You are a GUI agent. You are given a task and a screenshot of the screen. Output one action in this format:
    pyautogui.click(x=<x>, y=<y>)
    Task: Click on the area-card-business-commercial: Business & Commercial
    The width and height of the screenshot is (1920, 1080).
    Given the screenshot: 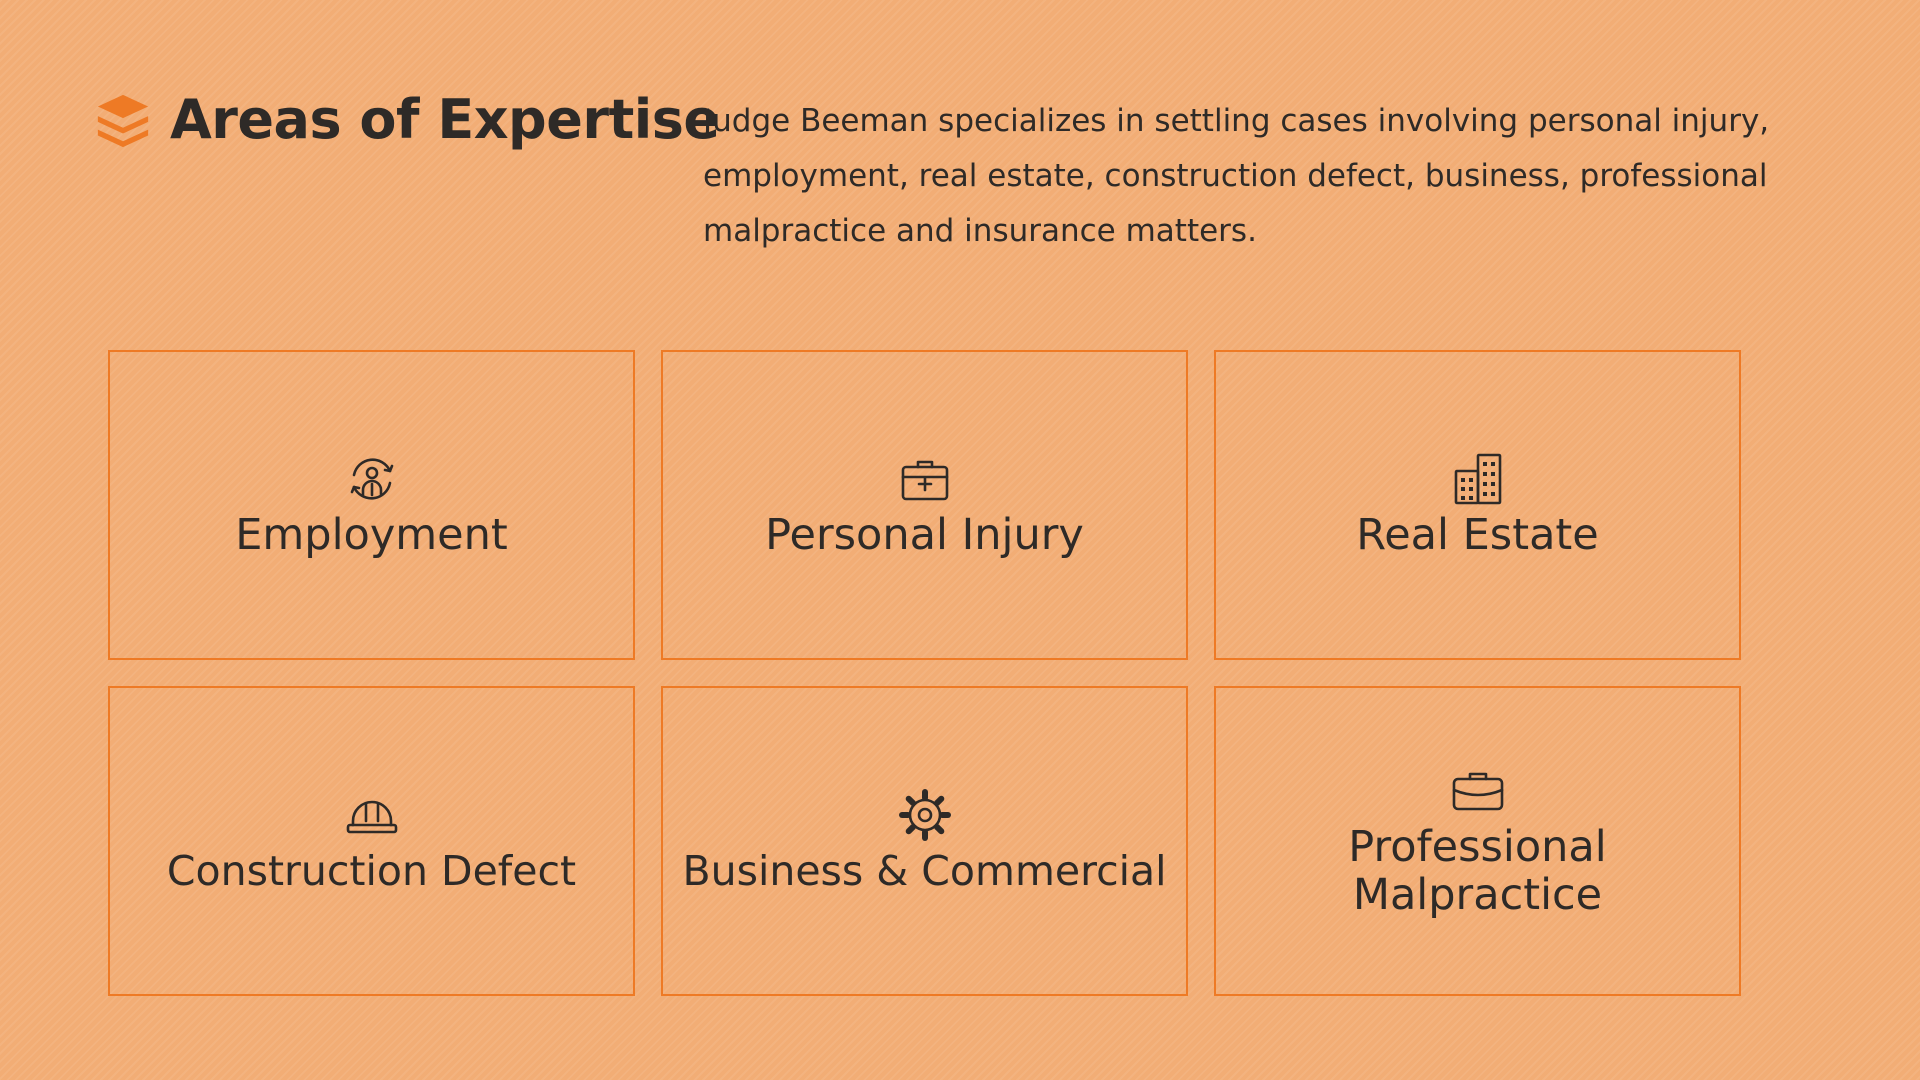 What is the action you would take?
    pyautogui.click(x=924, y=841)
    